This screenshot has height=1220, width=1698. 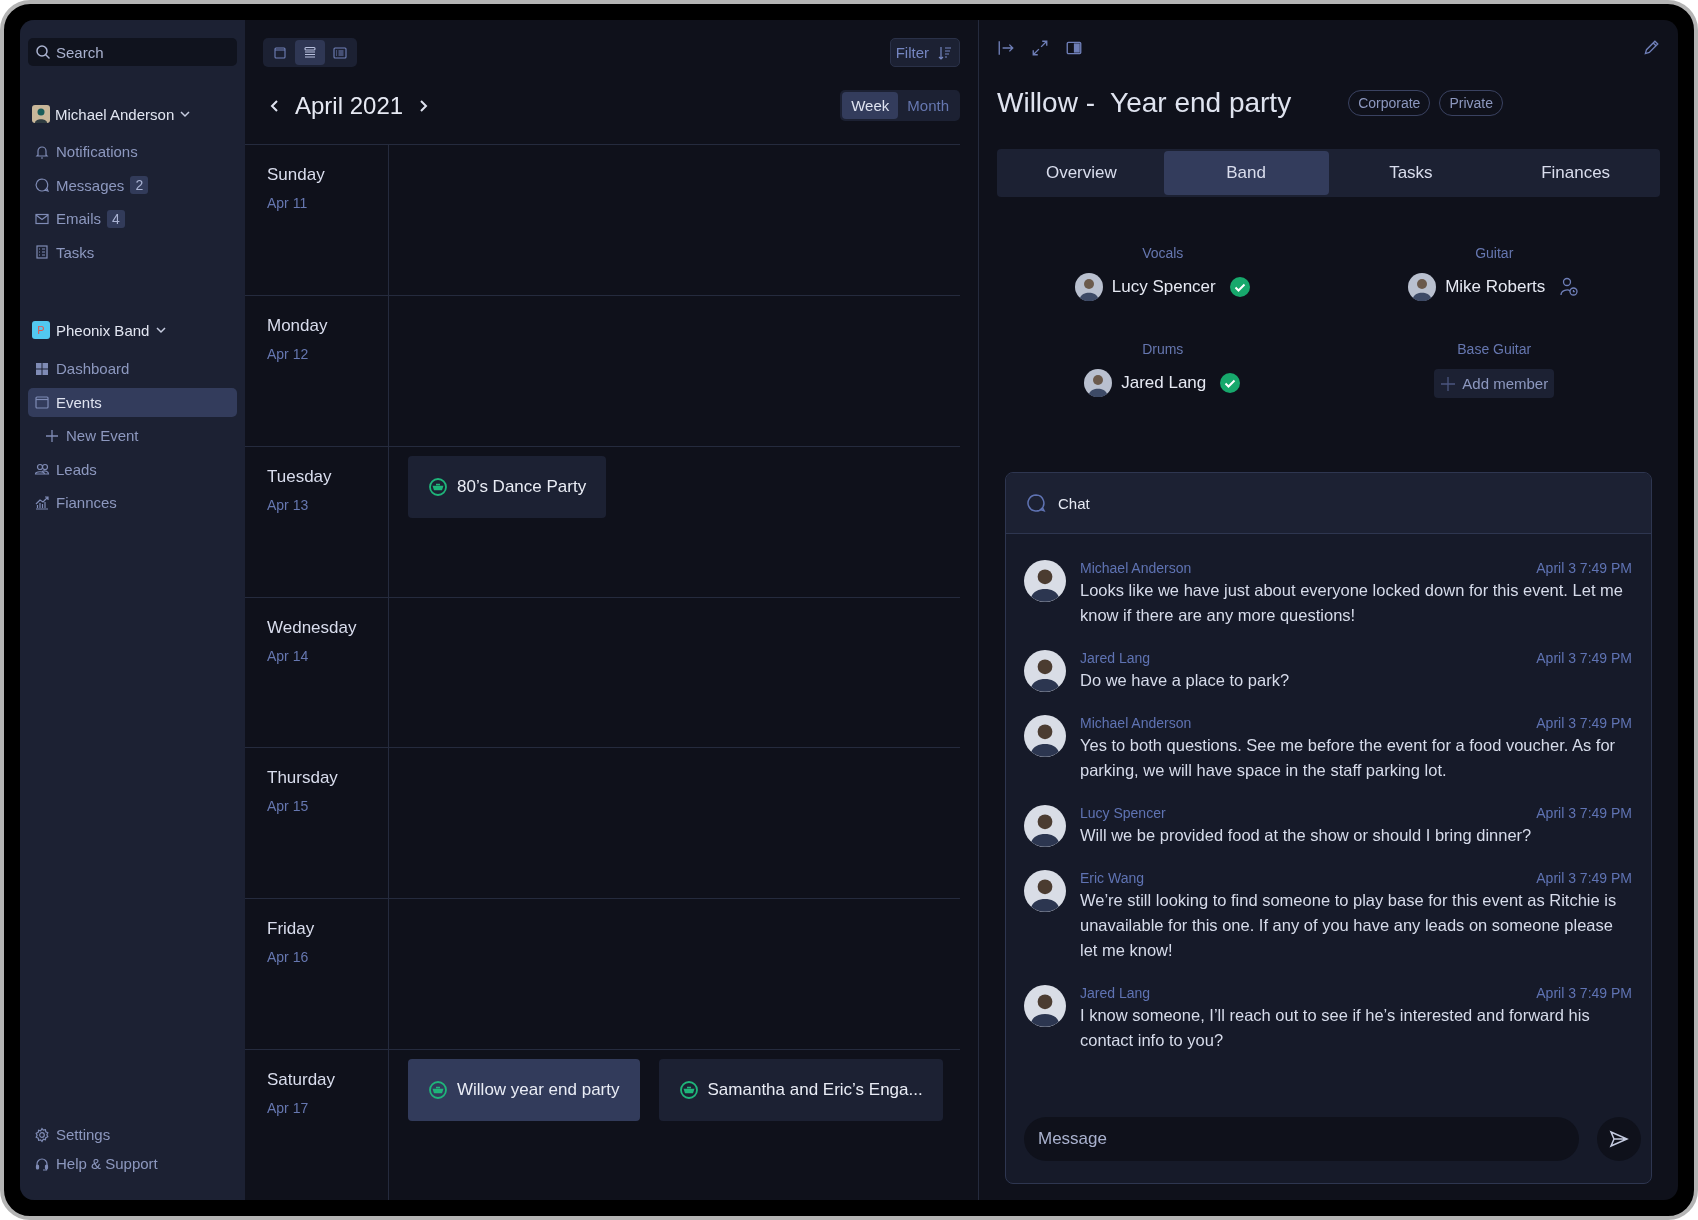 What do you see at coordinates (132, 435) in the screenshot?
I see `nav-item: New Event` at bounding box center [132, 435].